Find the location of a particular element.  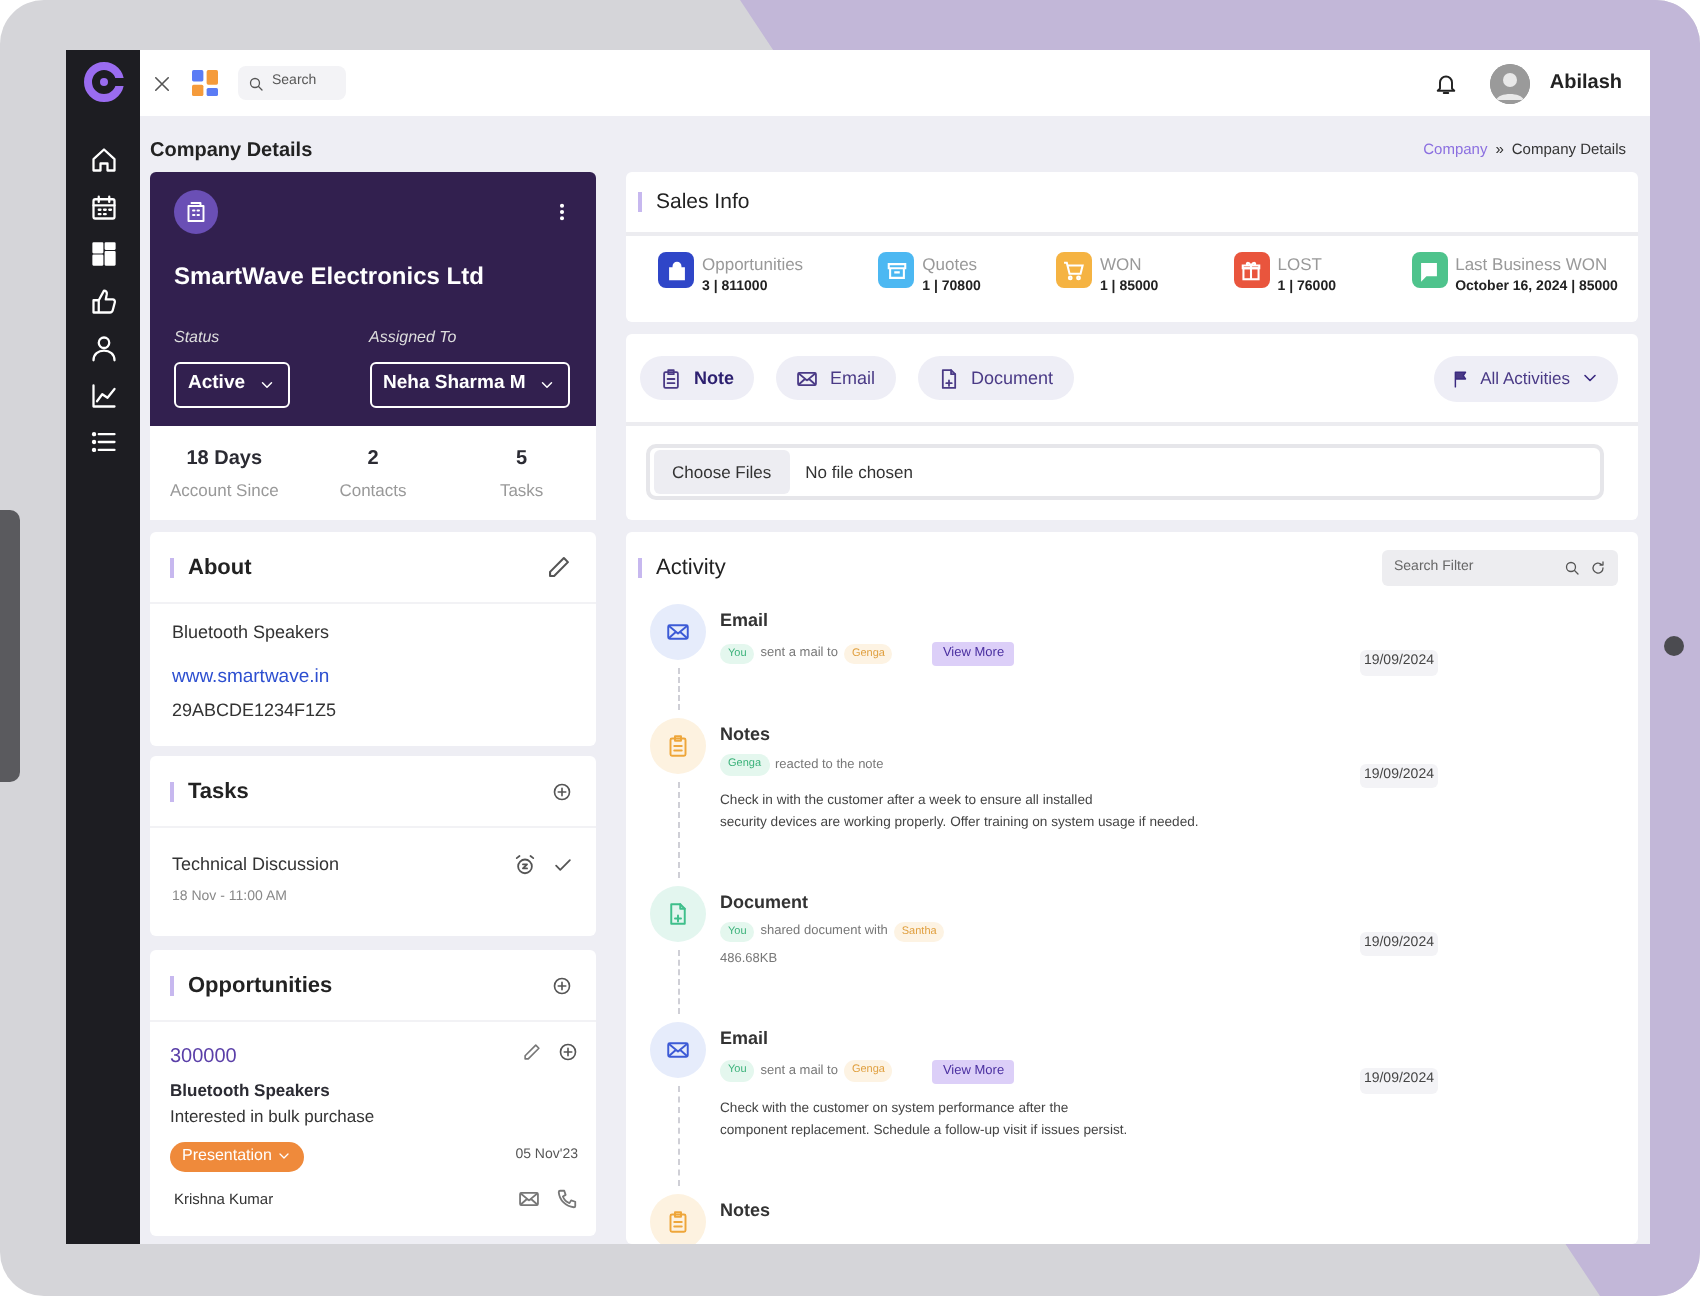

activity-tab: Document is located at coordinates (995, 378).